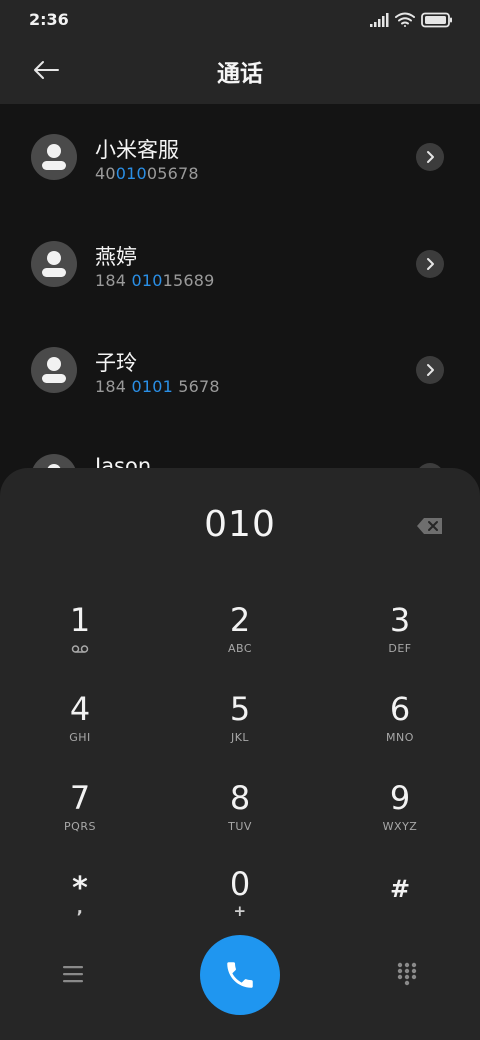 This screenshot has width=480, height=1040. I want to click on key-letters: PQRS, so click(80, 826).